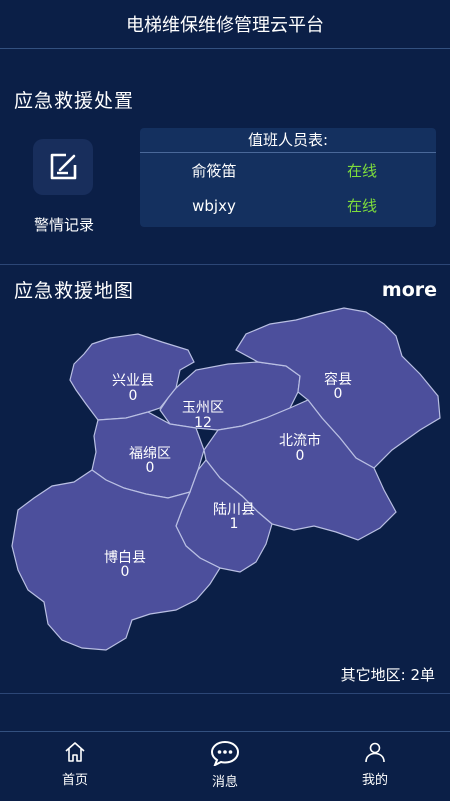 The height and width of the screenshot is (801, 450). What do you see at coordinates (203, 408) in the screenshot?
I see `region-name: 玉州区` at bounding box center [203, 408].